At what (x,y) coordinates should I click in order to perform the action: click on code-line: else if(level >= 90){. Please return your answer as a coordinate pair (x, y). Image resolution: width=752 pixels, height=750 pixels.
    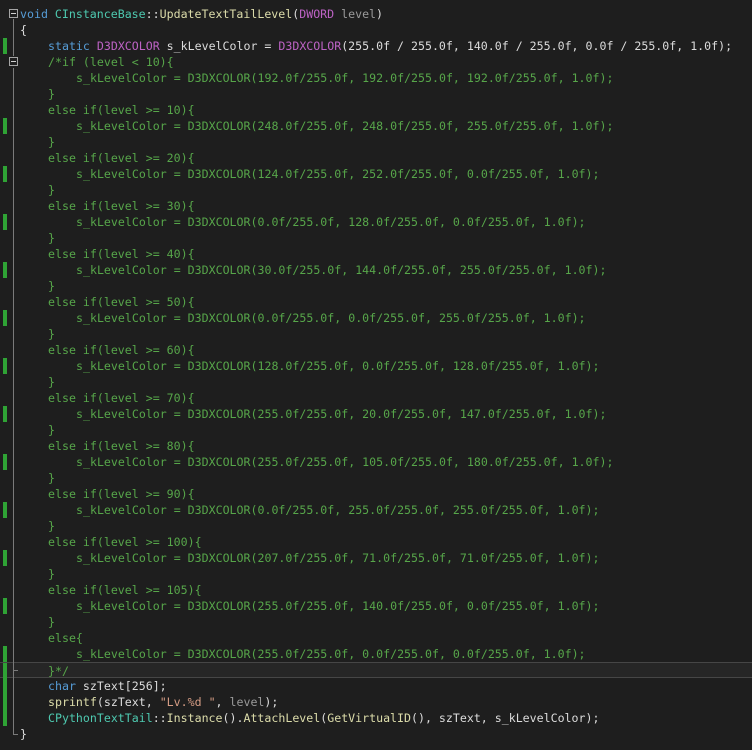
    Looking at the image, I should click on (376, 494).